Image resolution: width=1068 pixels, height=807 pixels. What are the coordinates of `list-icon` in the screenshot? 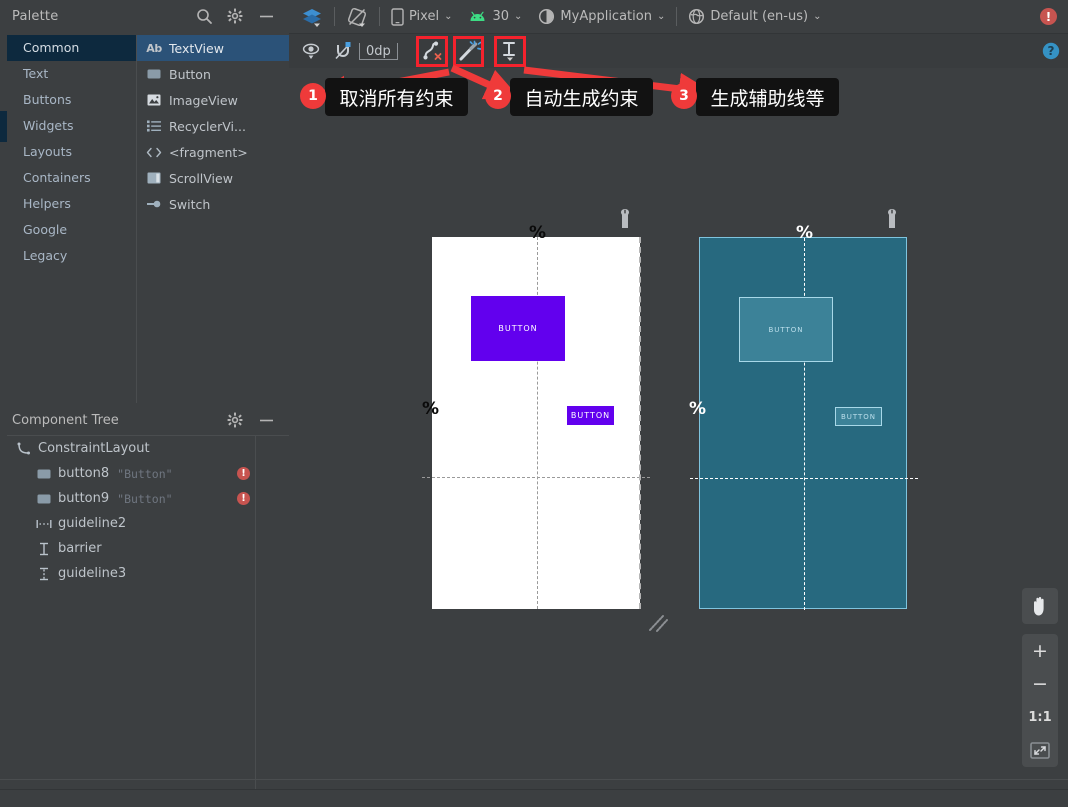 It's located at (154, 126).